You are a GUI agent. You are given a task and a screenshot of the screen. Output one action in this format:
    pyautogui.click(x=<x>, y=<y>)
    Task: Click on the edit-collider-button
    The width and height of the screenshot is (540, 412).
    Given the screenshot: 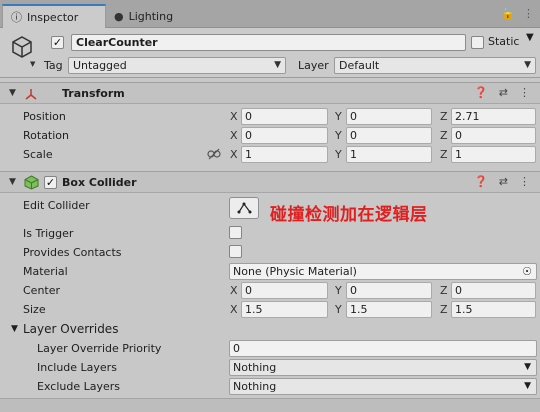 What is the action you would take?
    pyautogui.click(x=244, y=208)
    